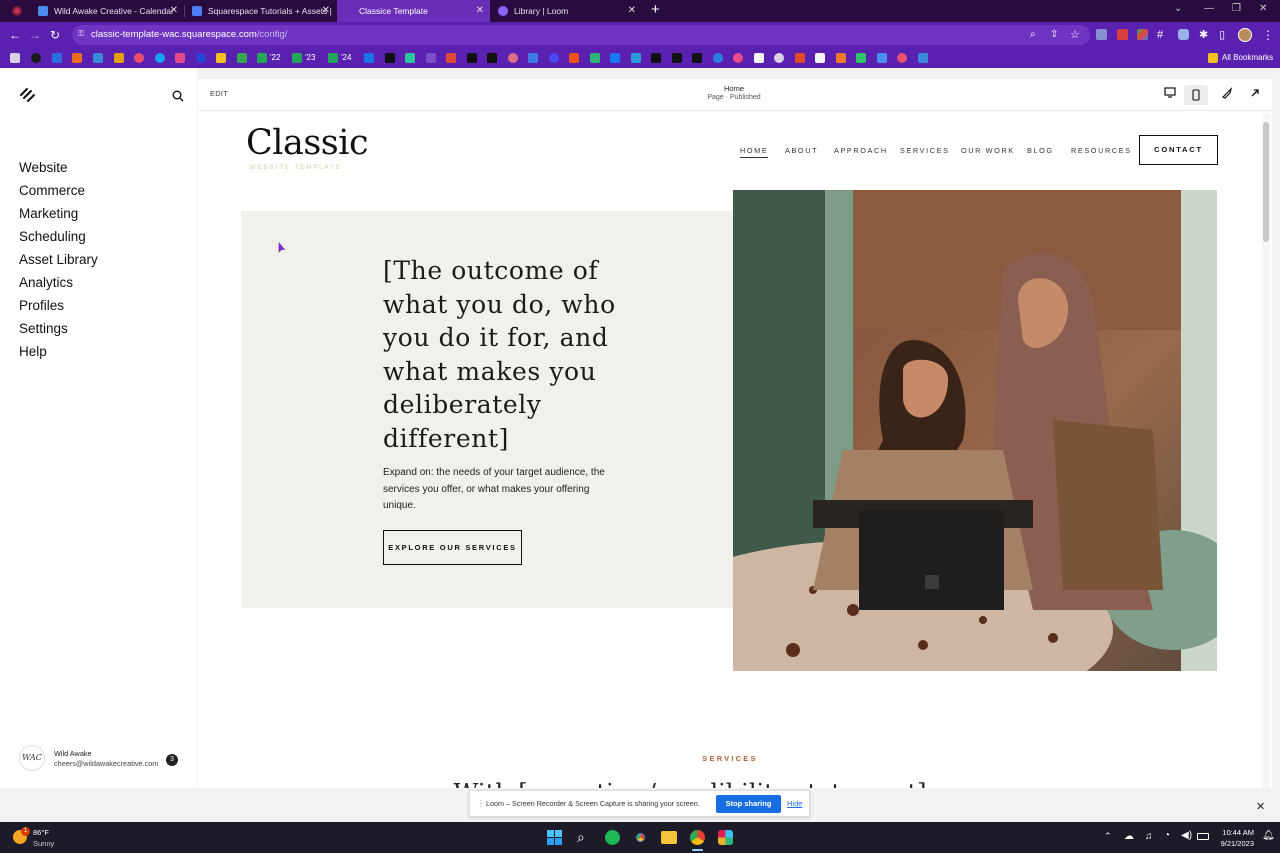 The image size is (1280, 853). Describe the element at coordinates (107, 11) in the screenshot. I see `tab-calendar: Wild Awake Creative - Calendar ✕` at that location.